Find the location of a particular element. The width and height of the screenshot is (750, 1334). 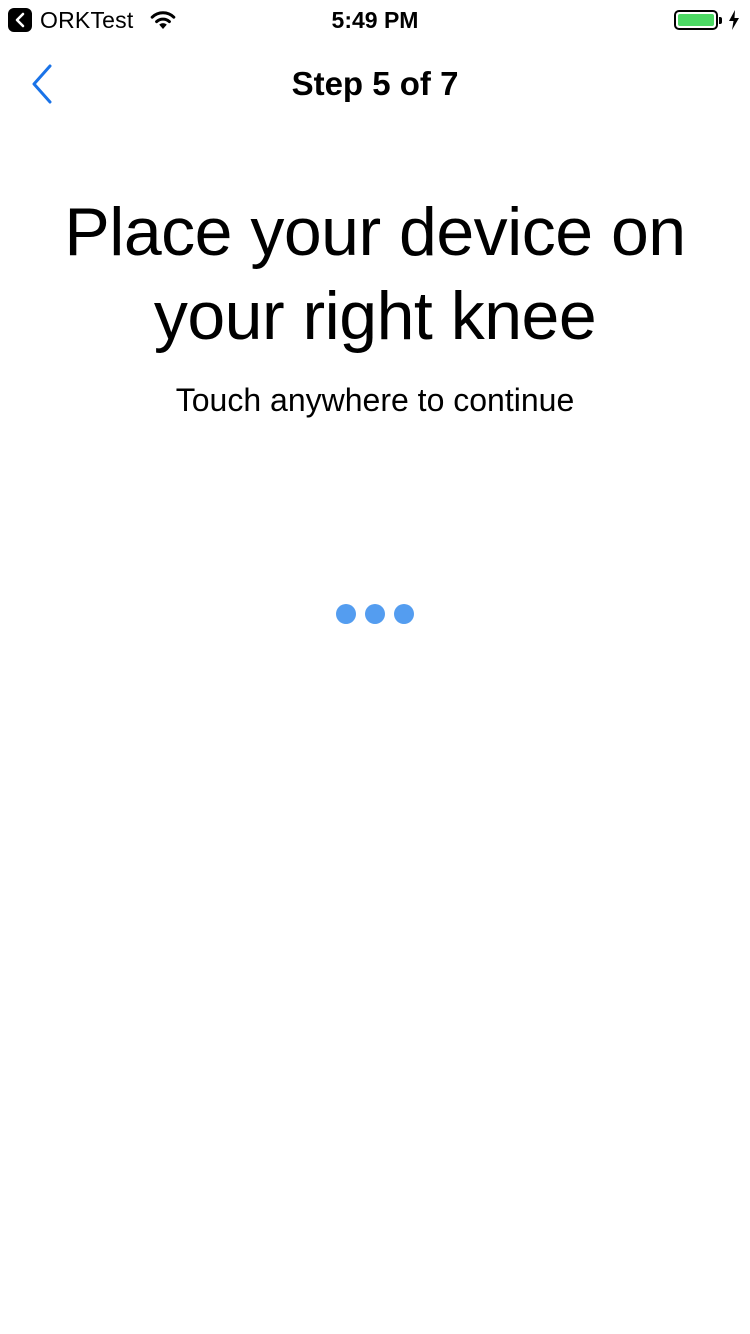

navigation-bar: Step 5 of 7 is located at coordinates (375, 84).